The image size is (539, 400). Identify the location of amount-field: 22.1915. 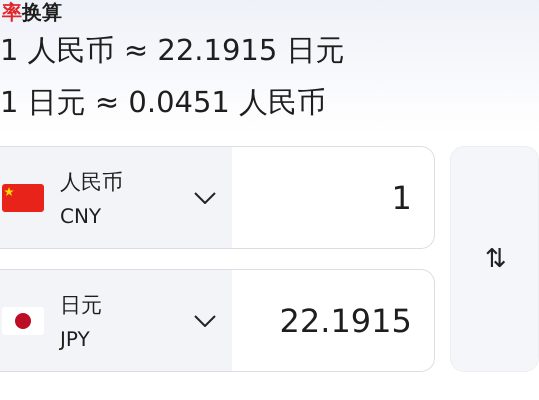
(333, 320).